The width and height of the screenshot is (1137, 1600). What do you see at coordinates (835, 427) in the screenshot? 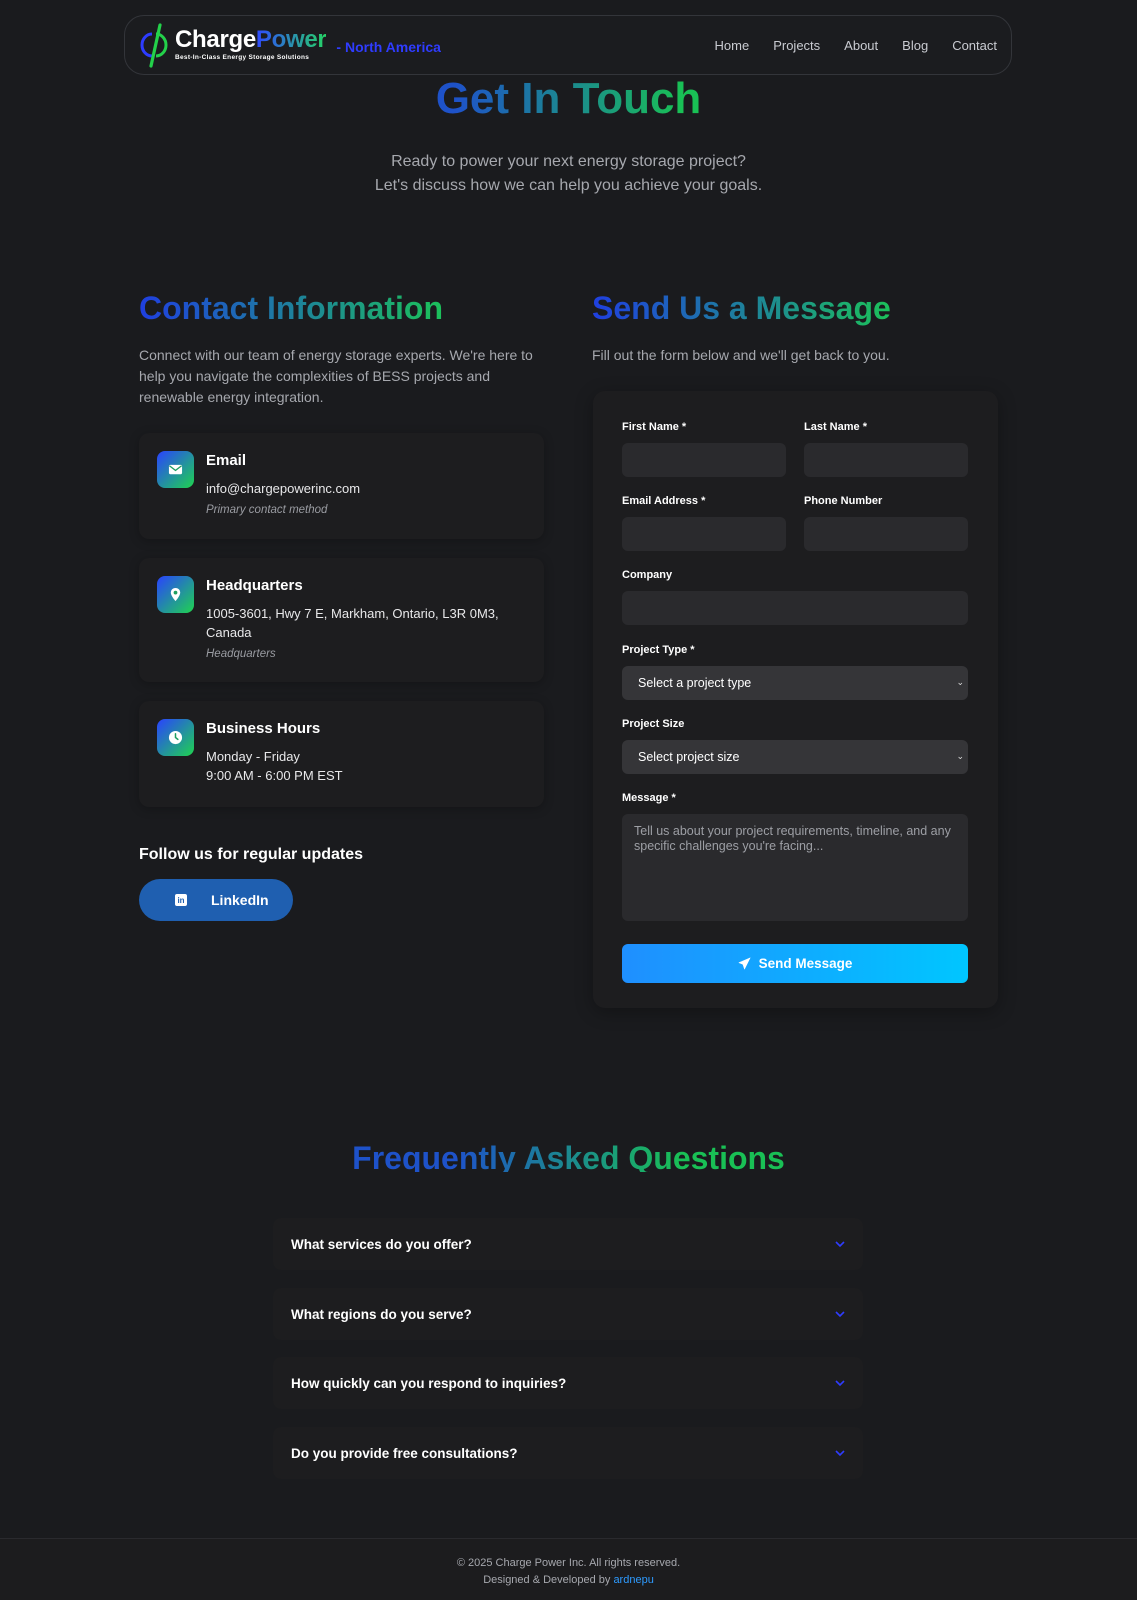
I see `last-name-label: Last Name *` at bounding box center [835, 427].